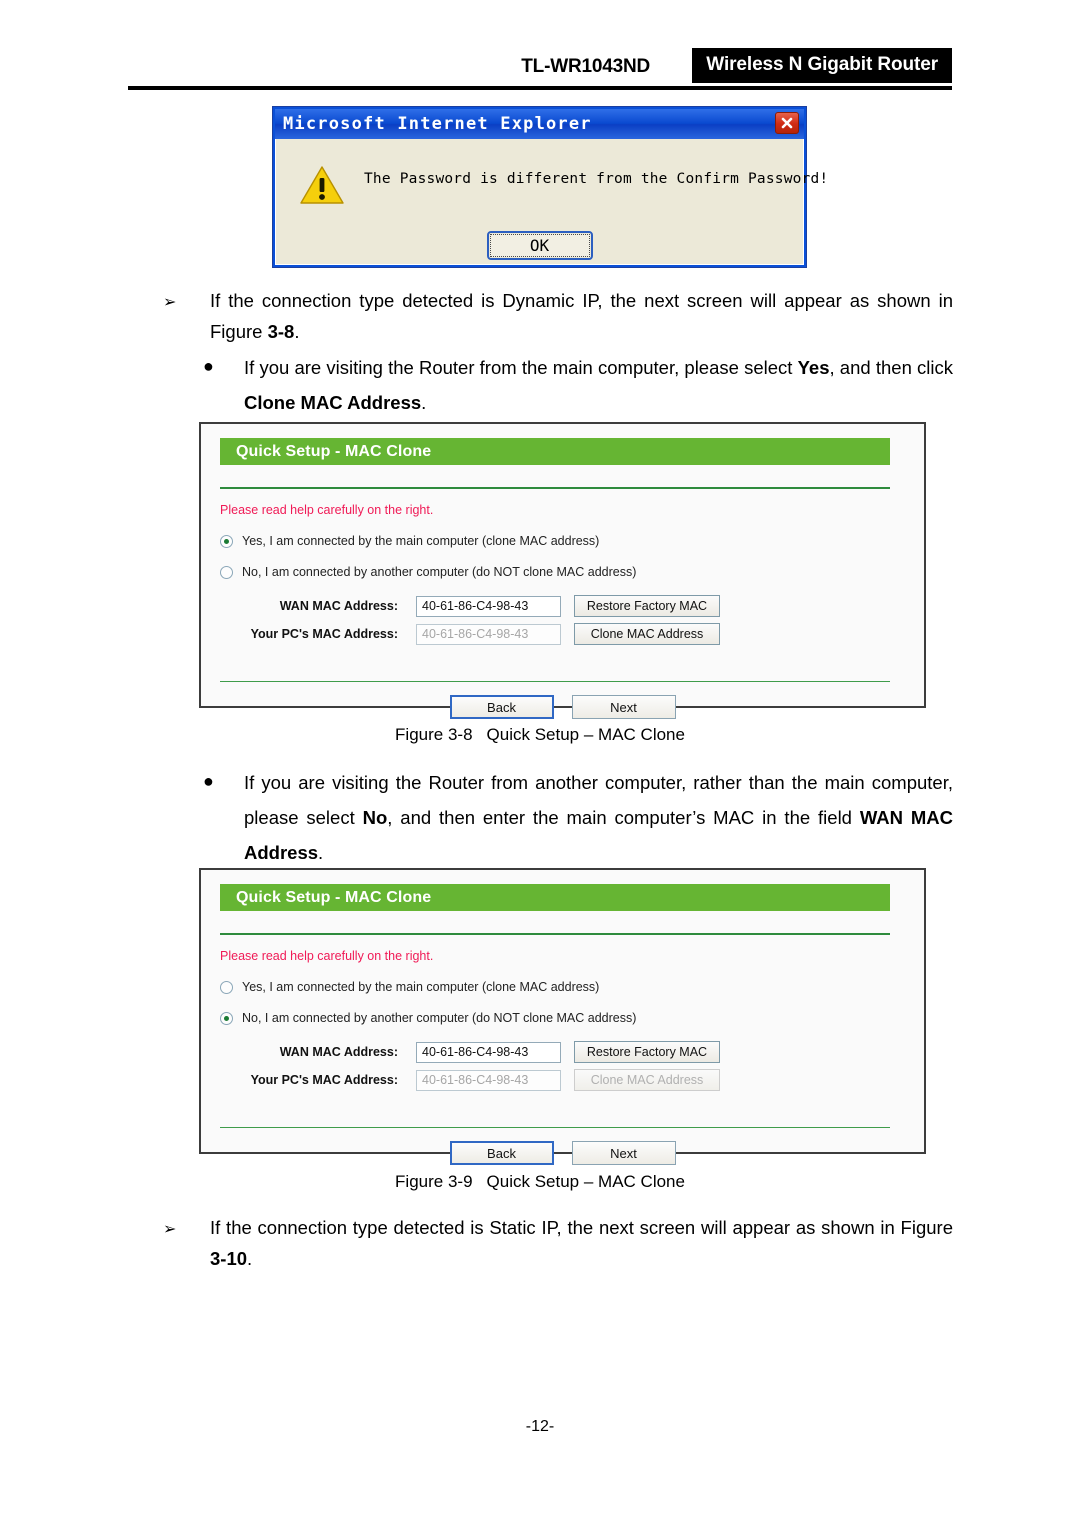 This screenshot has height=1527, width=1080. Describe the element at coordinates (327, 510) in the screenshot. I see `panel-1-help-text: Please read help carefully on the right.` at that location.